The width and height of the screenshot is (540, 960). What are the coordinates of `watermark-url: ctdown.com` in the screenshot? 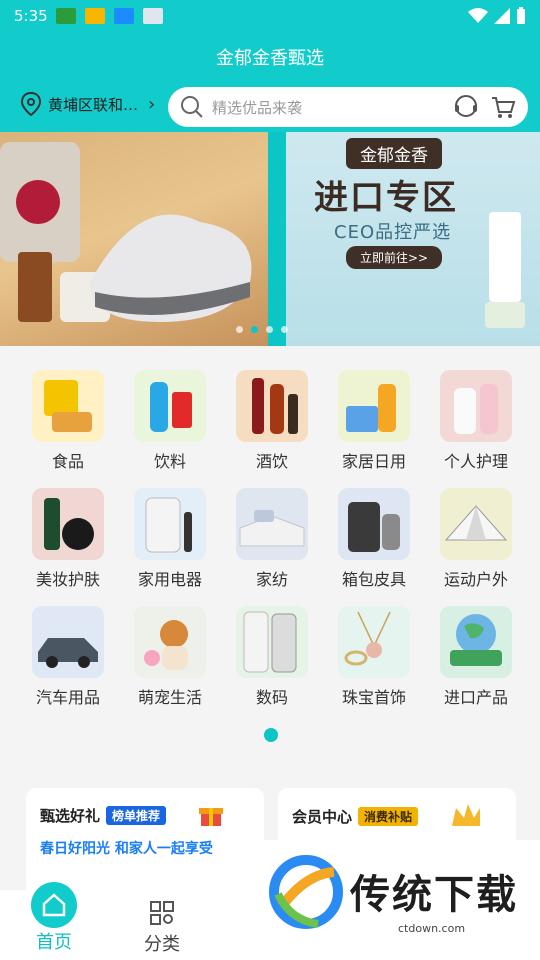 It's located at (432, 928).